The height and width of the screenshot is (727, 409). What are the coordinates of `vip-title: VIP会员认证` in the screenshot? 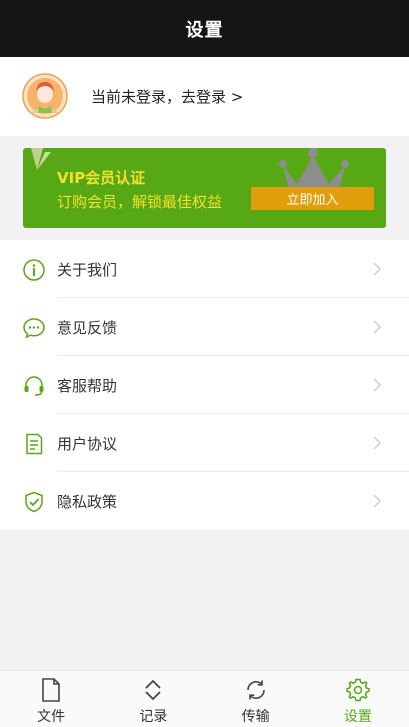 It's located at (101, 178).